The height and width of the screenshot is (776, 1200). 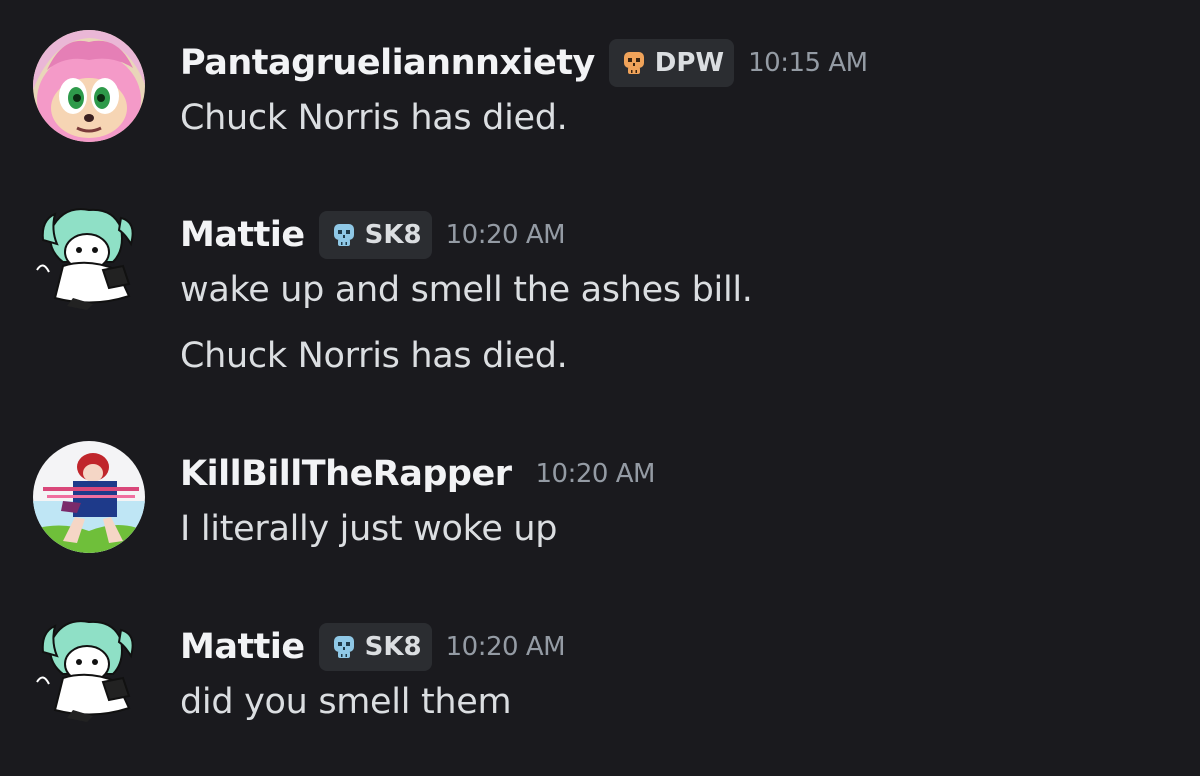 What do you see at coordinates (633, 63) in the screenshot?
I see `orange-skull-icon` at bounding box center [633, 63].